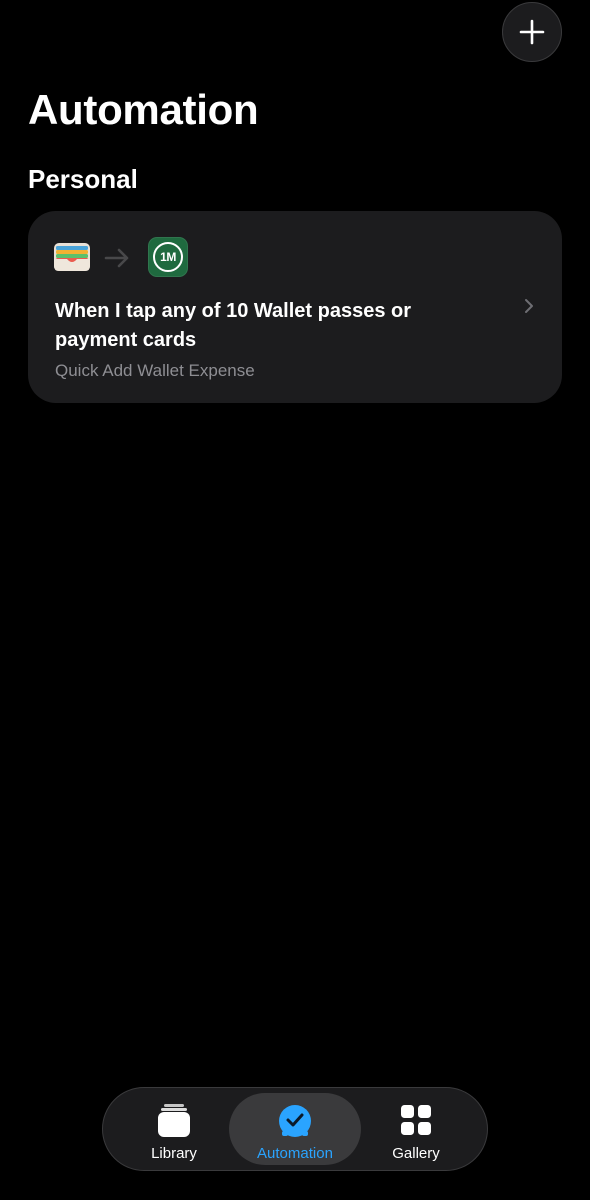 This screenshot has width=590, height=1200. I want to click on automation-subtitle: Quick Add Wallet Expense, so click(155, 370).